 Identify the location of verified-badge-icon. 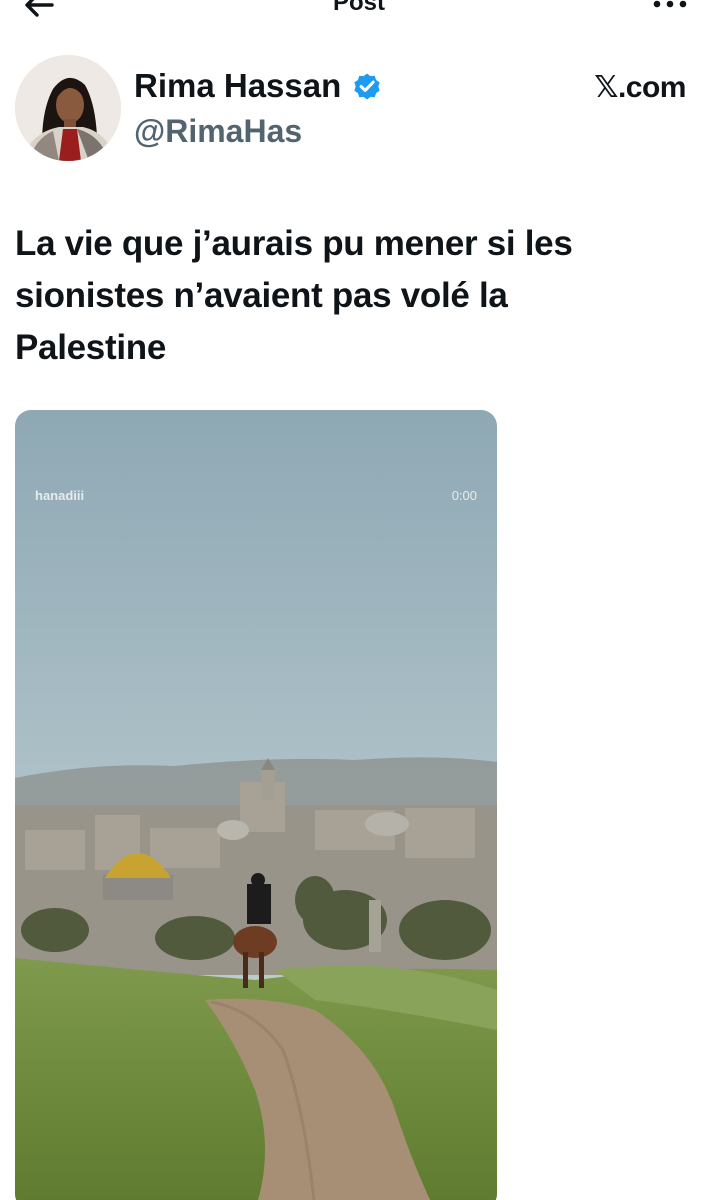
(367, 86).